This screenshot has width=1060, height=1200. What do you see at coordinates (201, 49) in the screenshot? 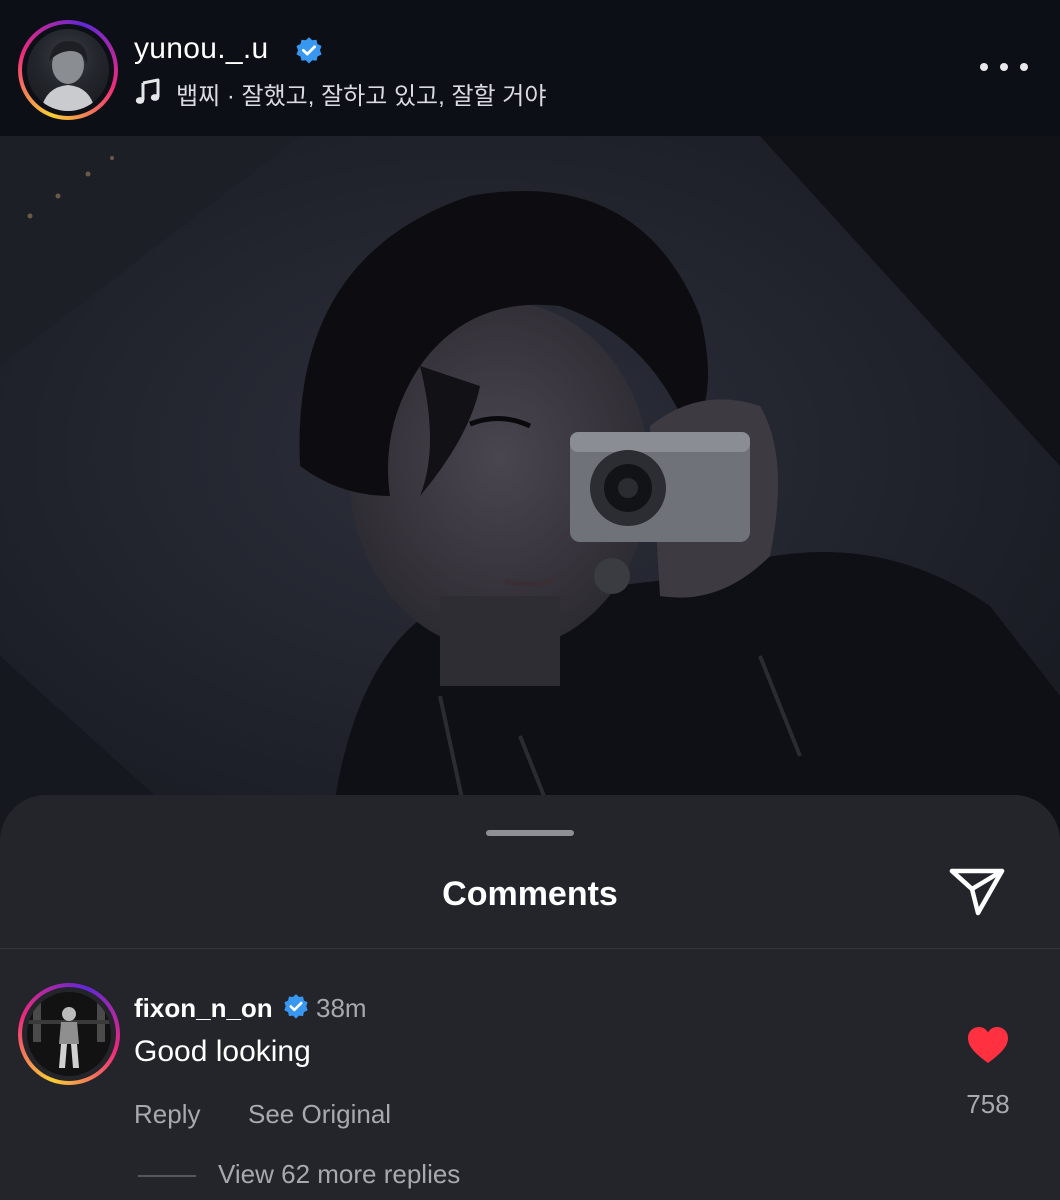
I see `poster-username: yunou._.u` at bounding box center [201, 49].